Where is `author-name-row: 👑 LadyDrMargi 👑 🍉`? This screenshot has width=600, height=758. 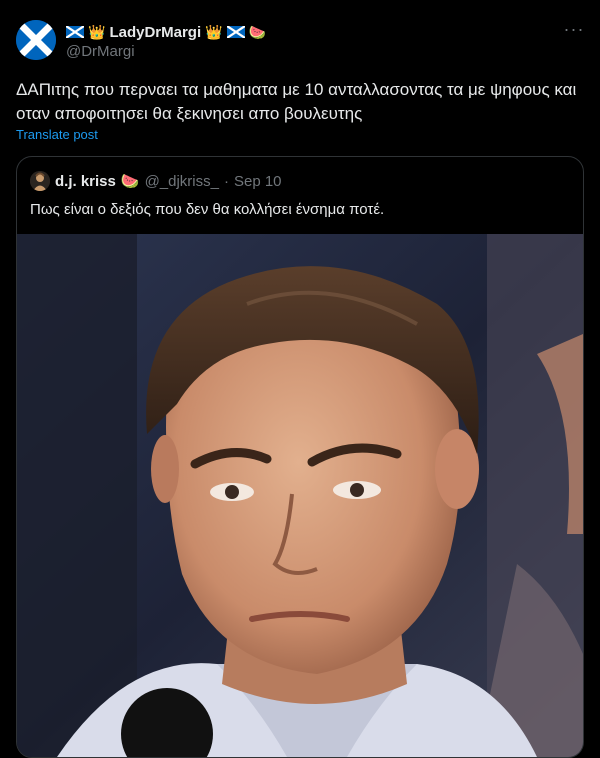 author-name-row: 👑 LadyDrMargi 👑 🍉 is located at coordinates (166, 32).